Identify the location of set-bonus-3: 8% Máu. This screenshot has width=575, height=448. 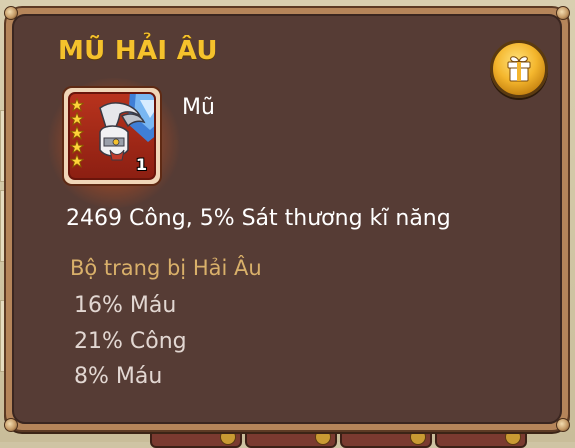
(118, 376).